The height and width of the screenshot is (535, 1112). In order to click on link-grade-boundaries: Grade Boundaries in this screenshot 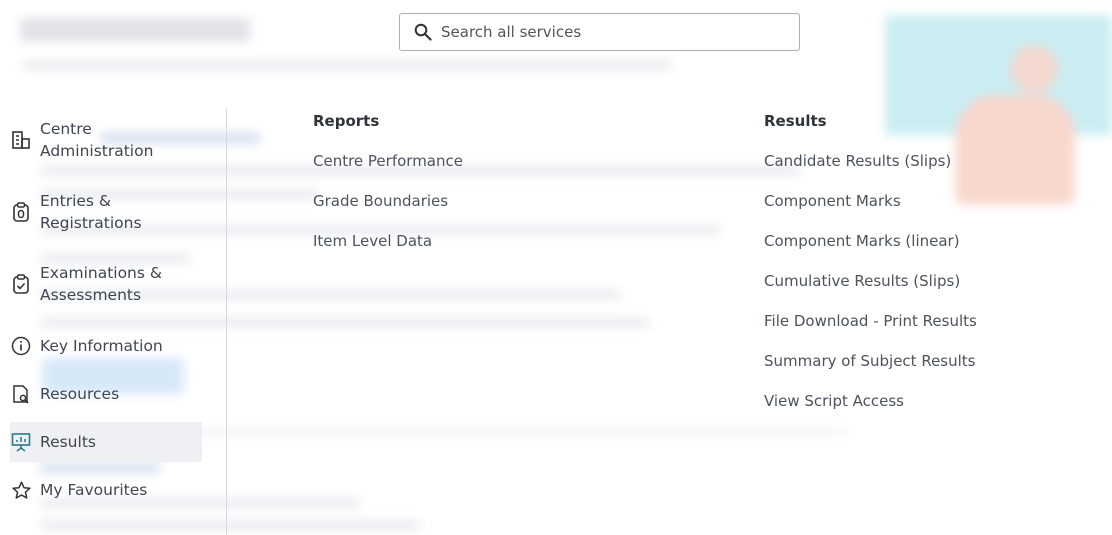, I will do `click(380, 201)`.